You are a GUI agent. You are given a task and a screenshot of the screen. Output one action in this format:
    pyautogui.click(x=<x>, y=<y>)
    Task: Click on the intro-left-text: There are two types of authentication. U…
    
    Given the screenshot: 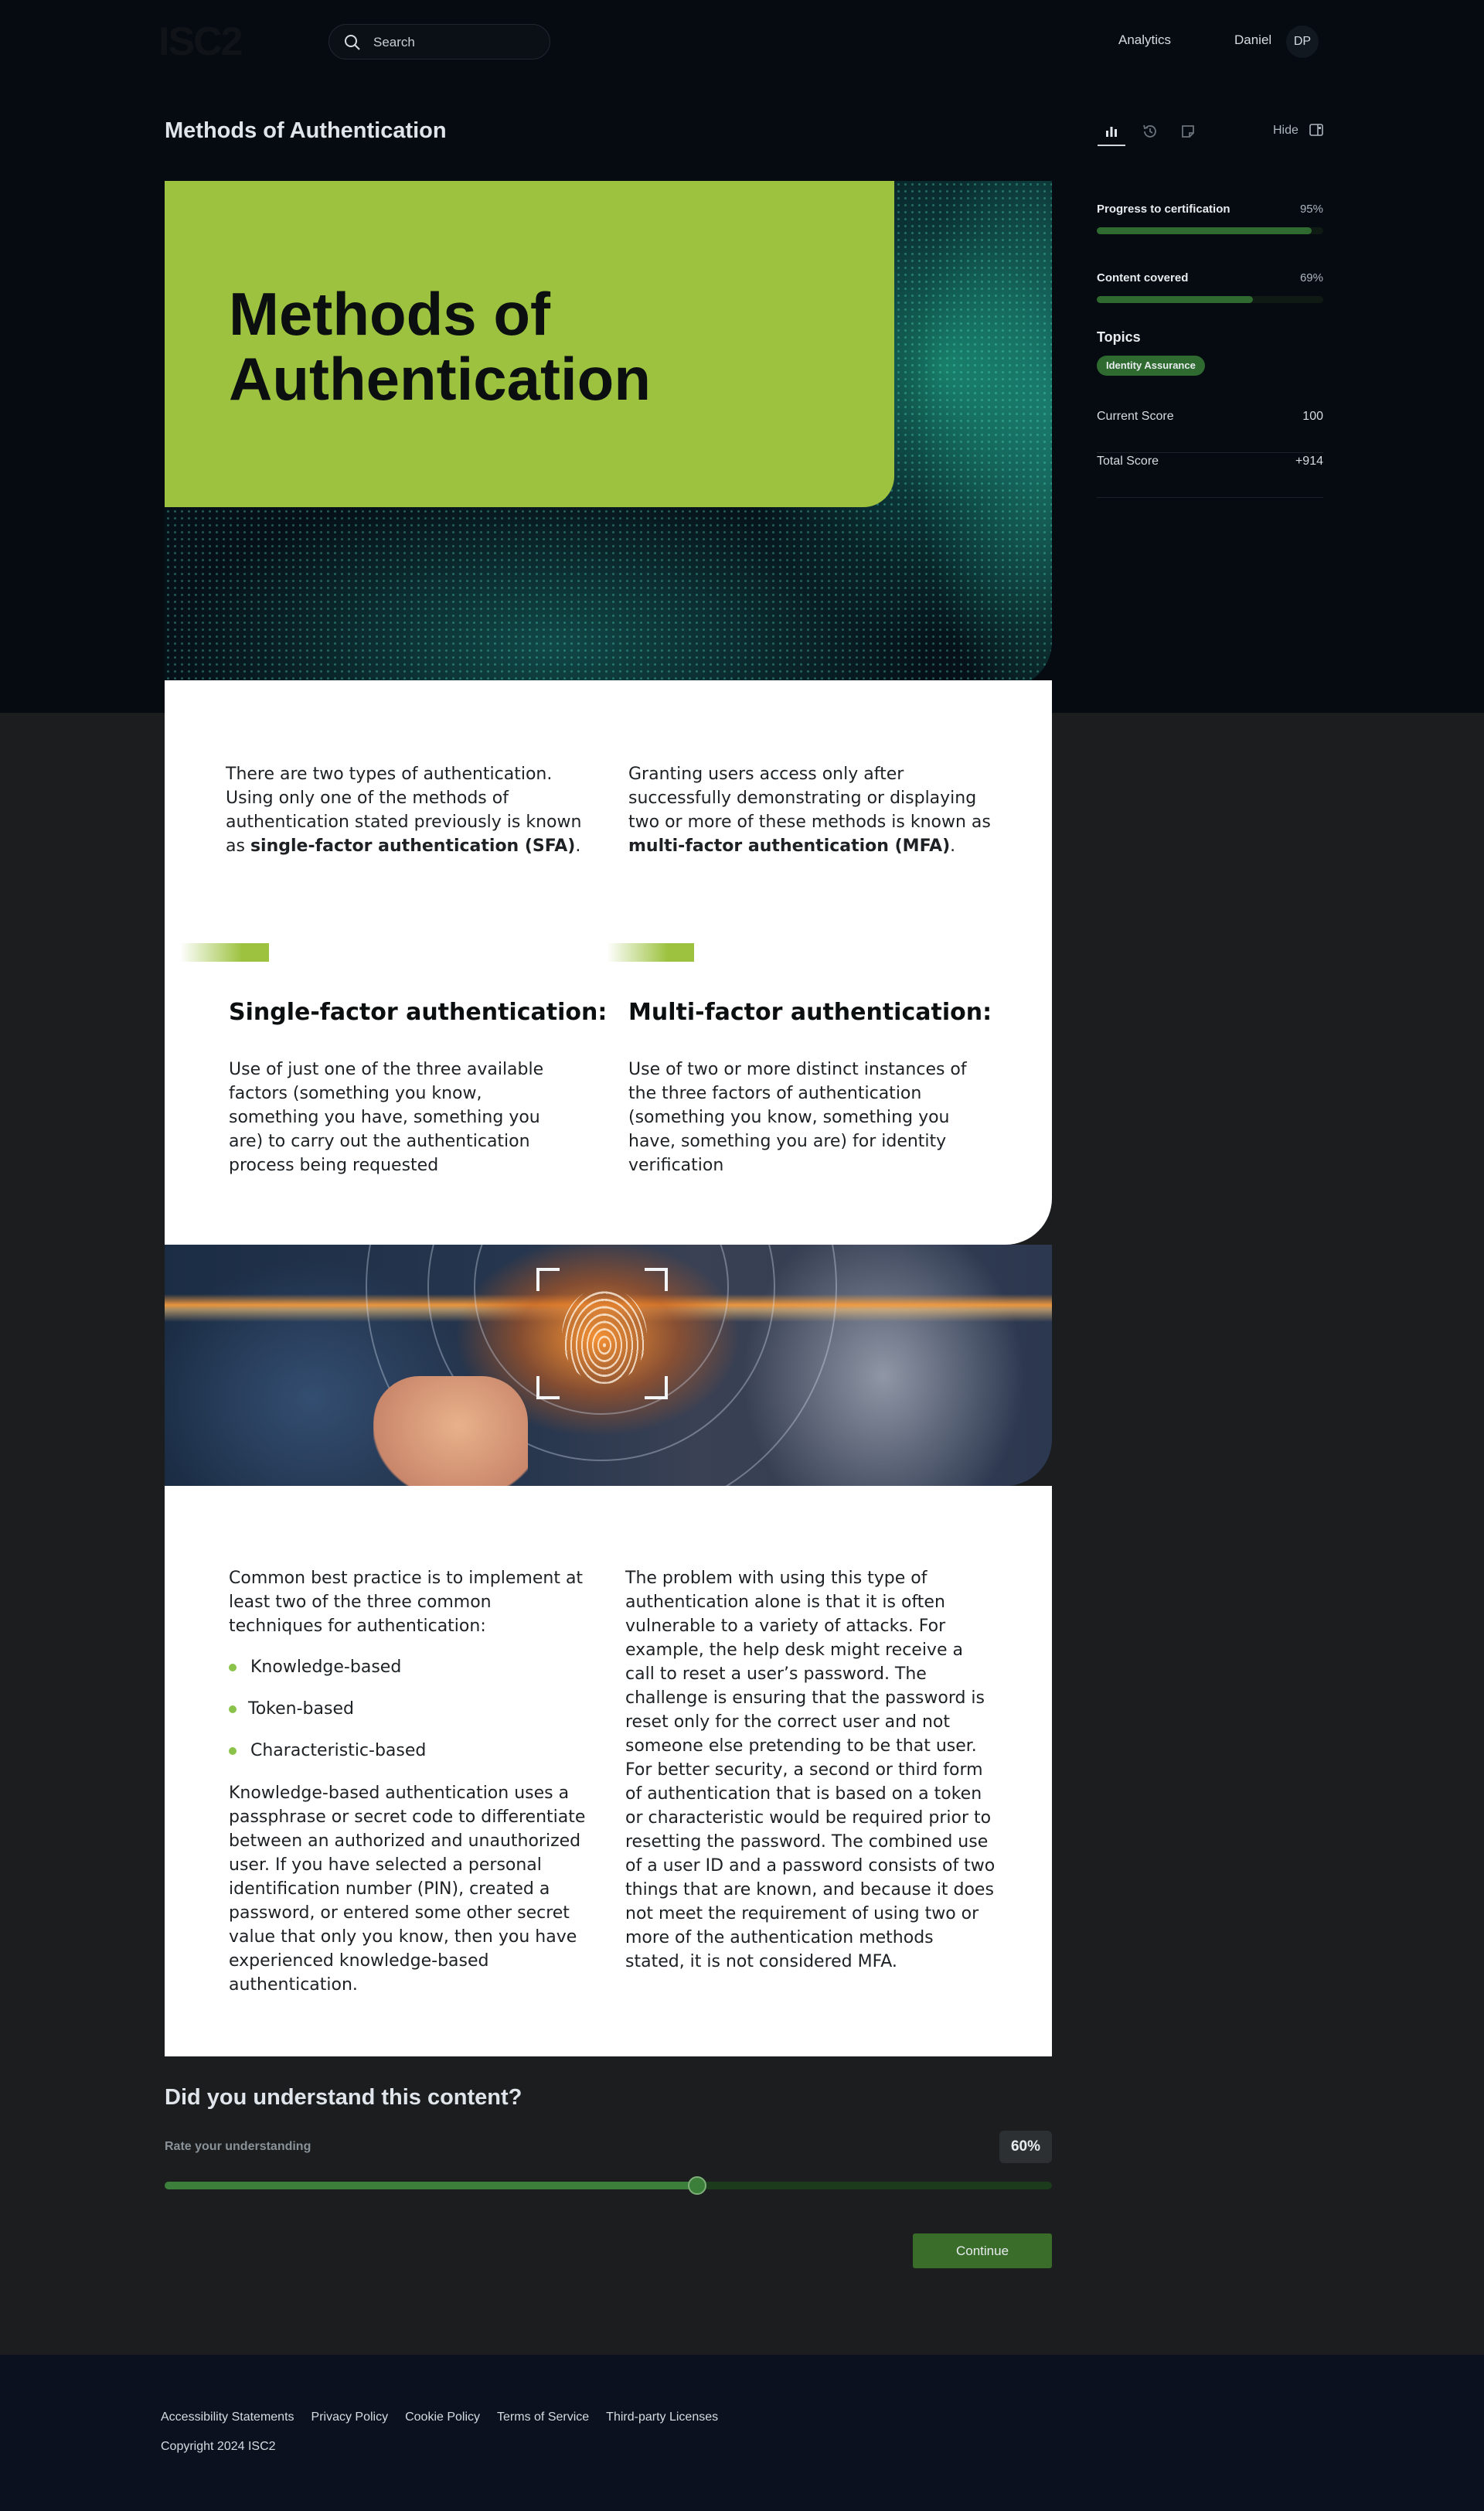 What is the action you would take?
    pyautogui.click(x=404, y=811)
    